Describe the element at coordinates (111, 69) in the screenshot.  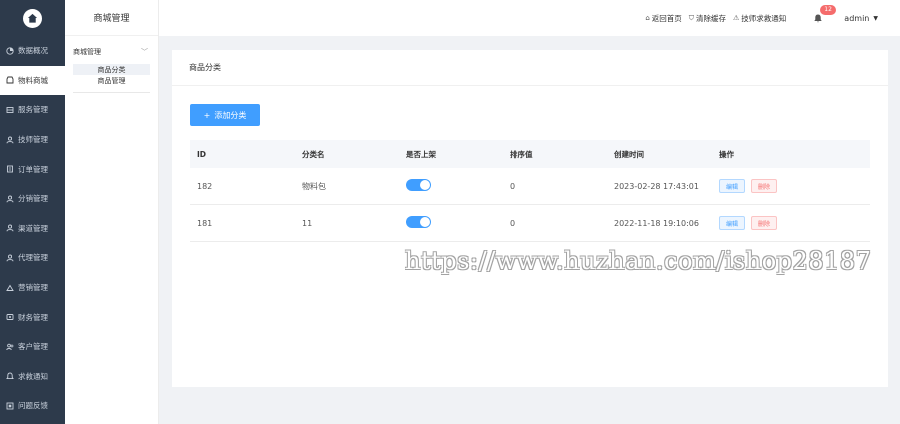
I see `submenu-item-category: 商品分类` at that location.